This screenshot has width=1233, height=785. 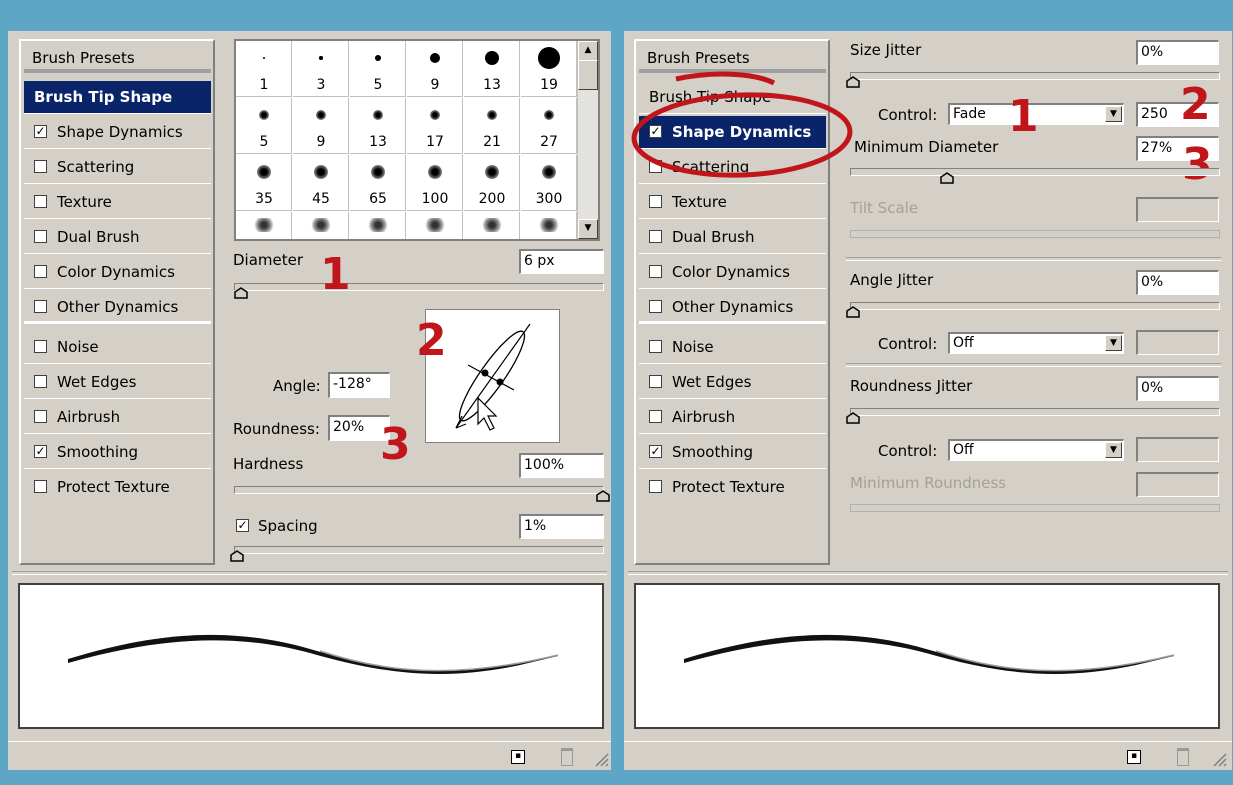 I want to click on minimum-diameter-slider-thumb, so click(x=947, y=178).